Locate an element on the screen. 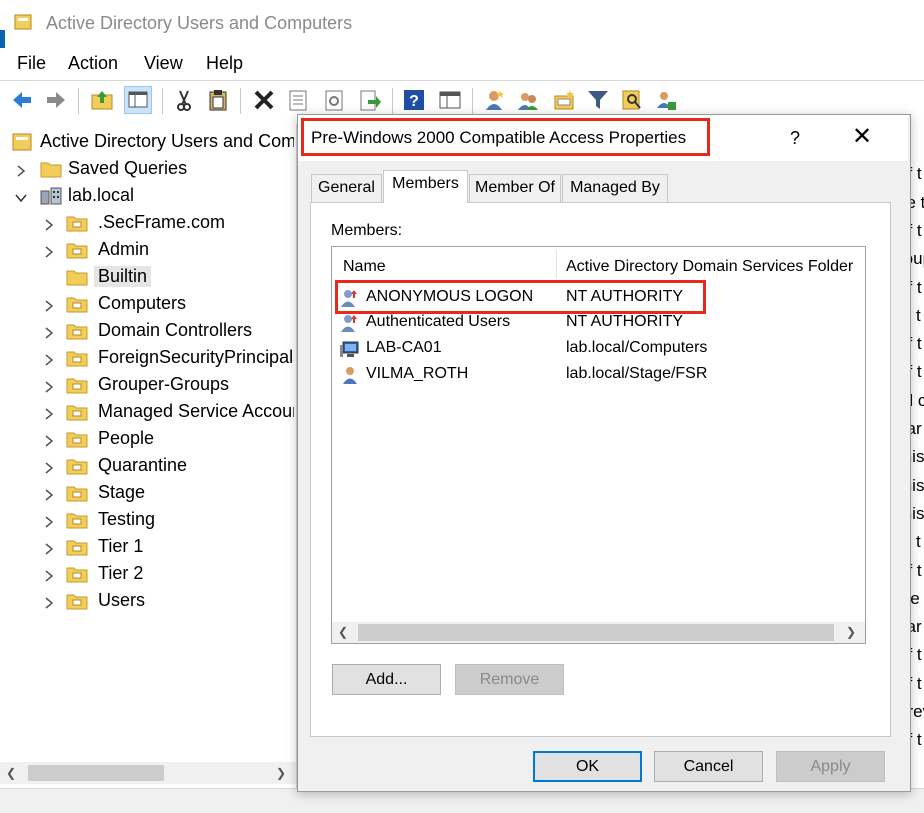 Image resolution: width=924 pixels, height=813 pixels. list-item: VILMA_ROTH lab.local/Stage/FSR is located at coordinates (600, 376).